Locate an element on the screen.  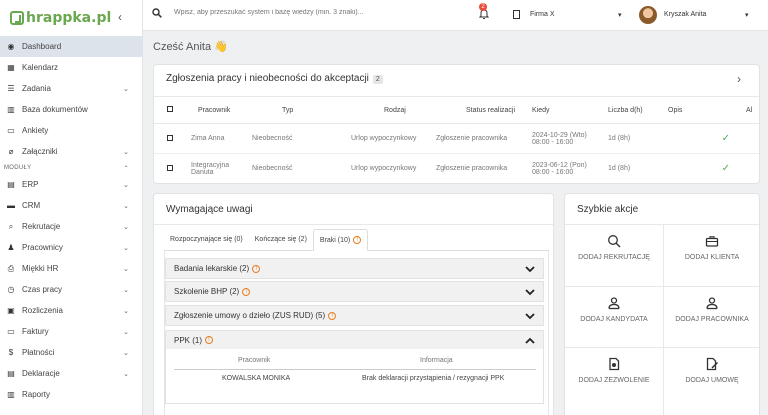
divider is located at coordinates (353, 224).